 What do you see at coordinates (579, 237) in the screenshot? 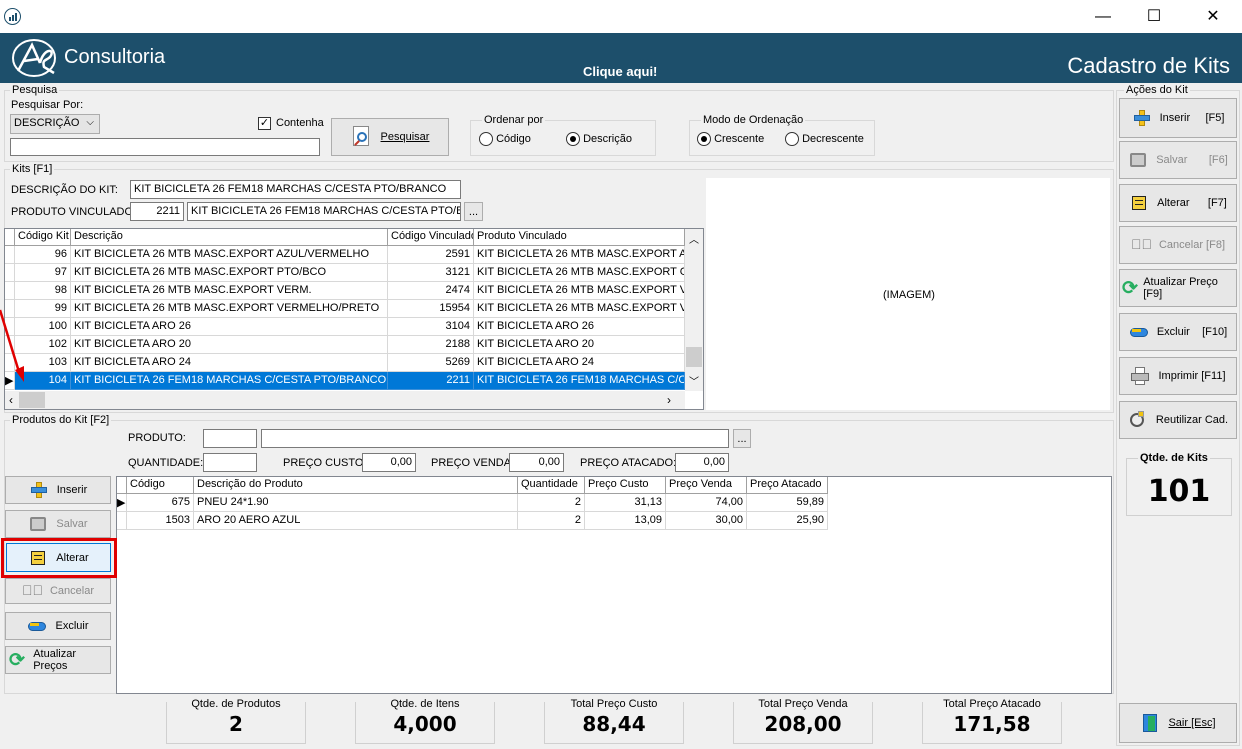
I see `column-header: Produto Vinculado` at bounding box center [579, 237].